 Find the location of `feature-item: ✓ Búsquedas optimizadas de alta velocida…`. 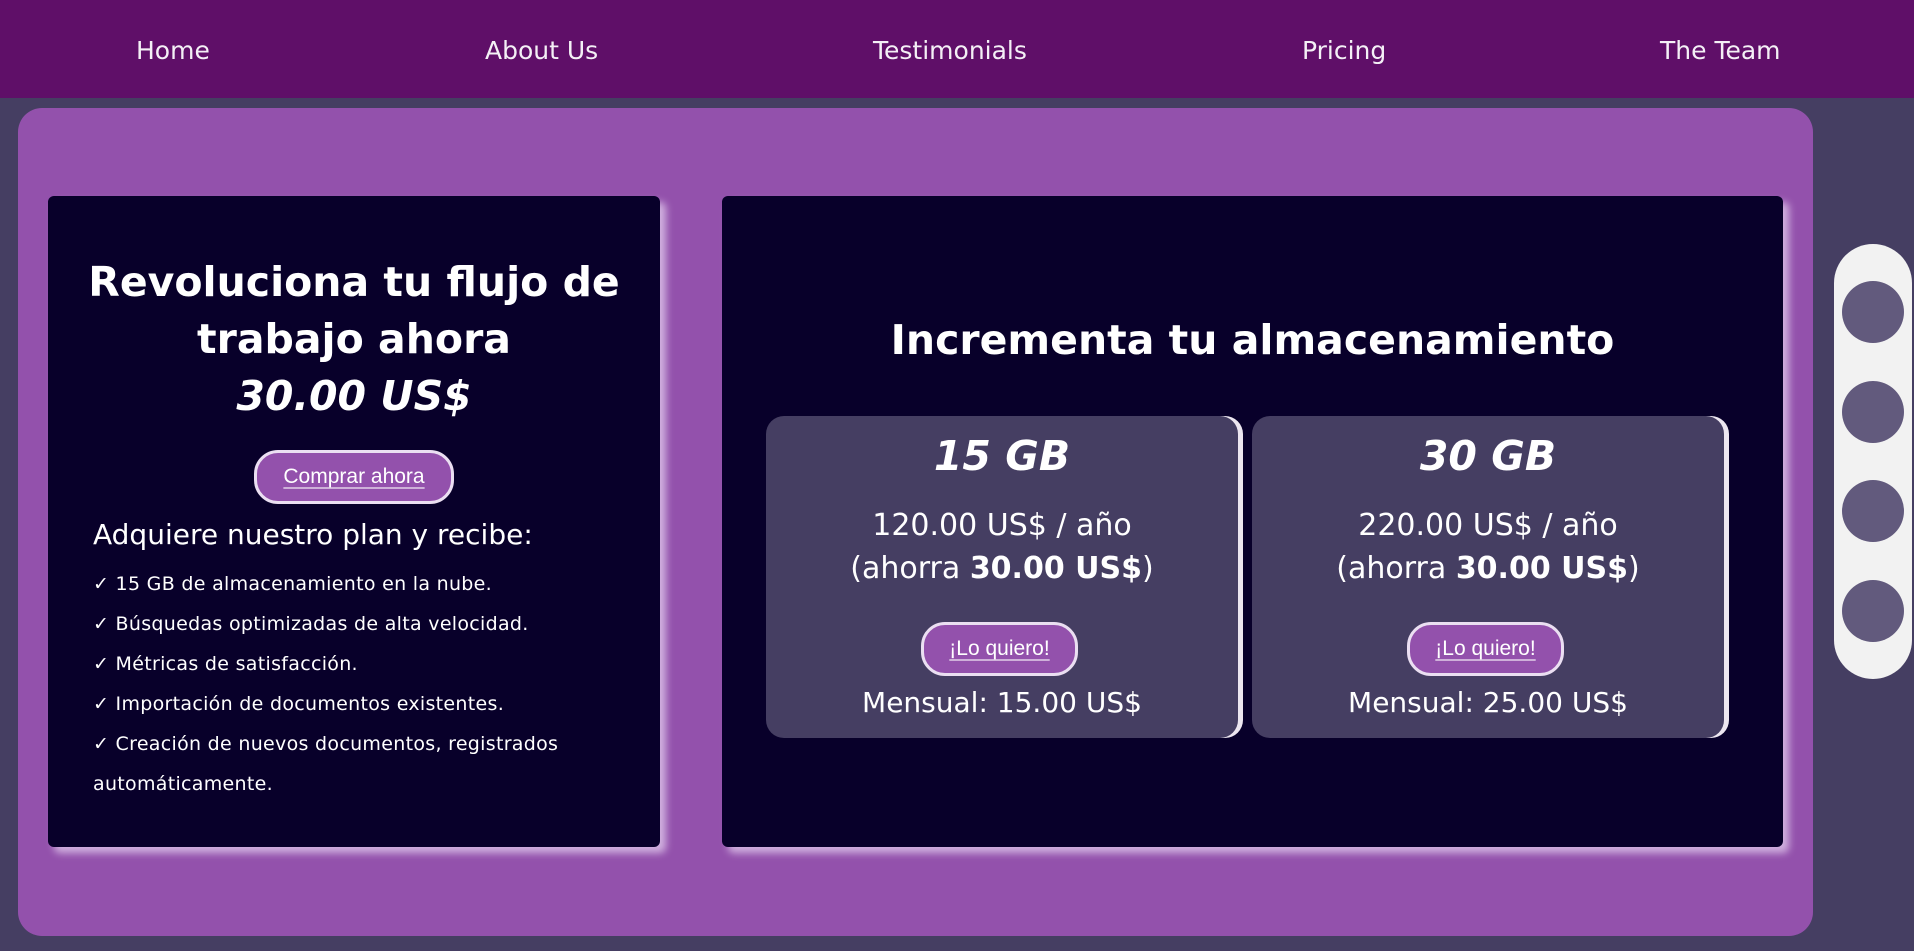

feature-item: ✓ Búsquedas optimizadas de alta velocida… is located at coordinates (311, 624).